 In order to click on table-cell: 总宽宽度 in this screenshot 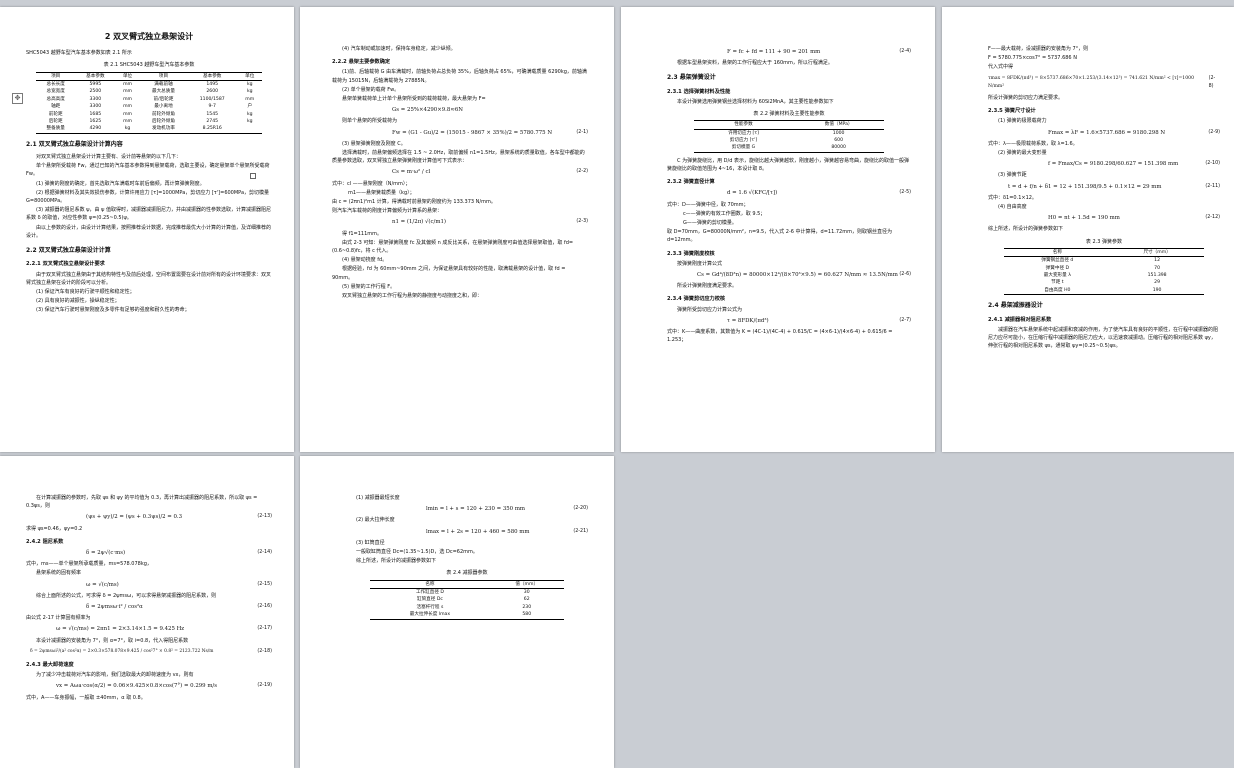, I will do `click(55, 92)`.